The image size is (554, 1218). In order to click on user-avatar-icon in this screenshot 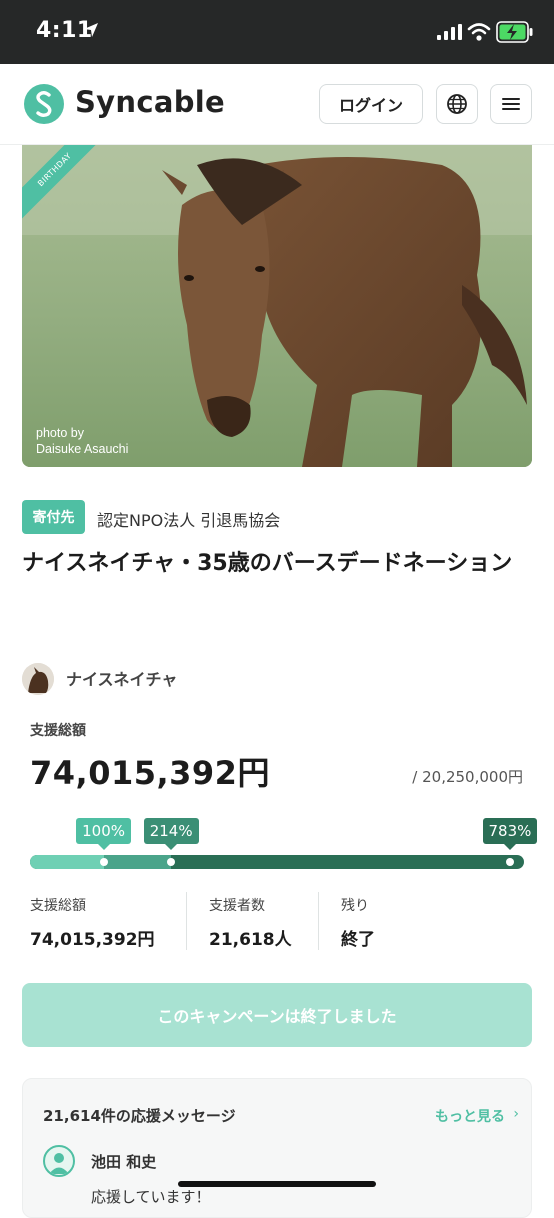, I will do `click(59, 1161)`.